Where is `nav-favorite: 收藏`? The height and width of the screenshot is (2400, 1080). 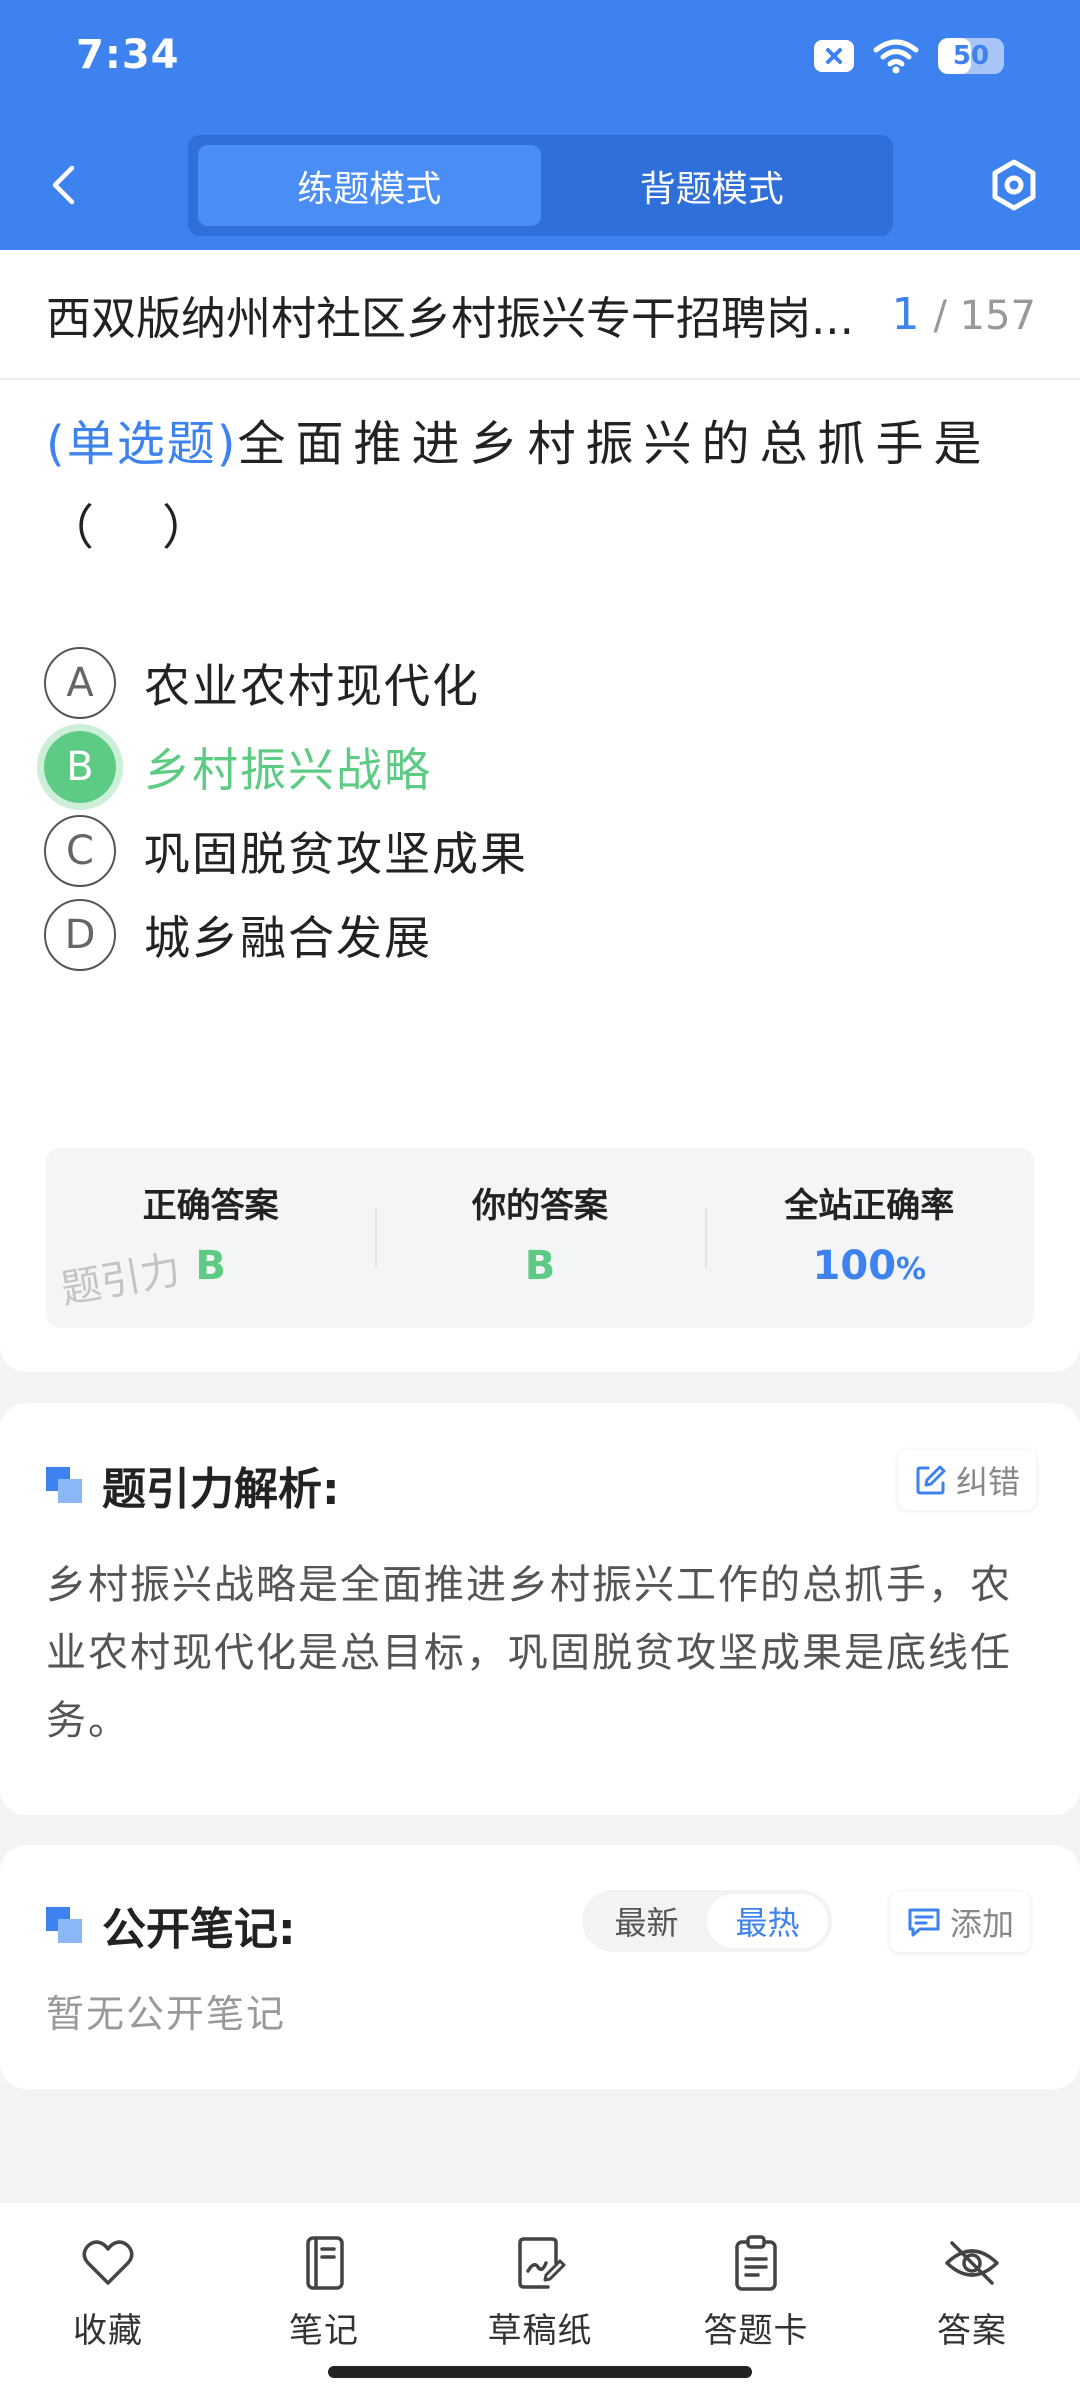 nav-favorite: 收藏 is located at coordinates (108, 2301).